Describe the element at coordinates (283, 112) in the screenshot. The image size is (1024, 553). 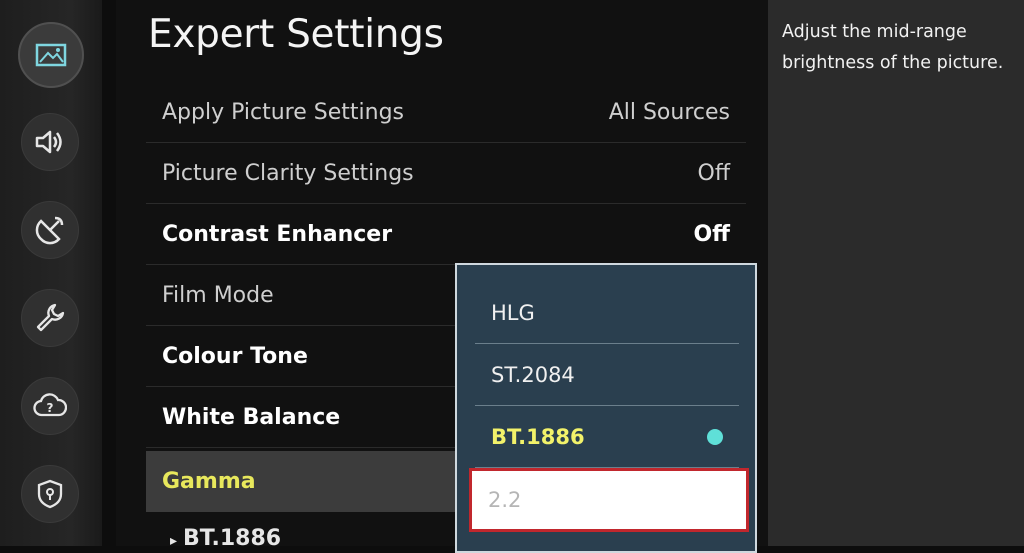
I see `setting-label: Apply Picture Settings` at that location.